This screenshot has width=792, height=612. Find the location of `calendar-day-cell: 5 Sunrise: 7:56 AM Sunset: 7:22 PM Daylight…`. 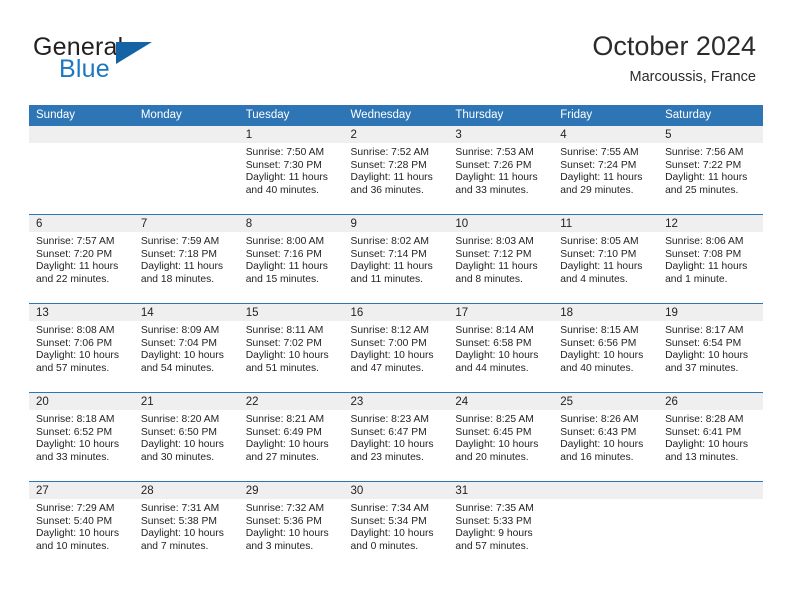

calendar-day-cell: 5 Sunrise: 7:56 AM Sunset: 7:22 PM Daylight… is located at coordinates (710, 170).